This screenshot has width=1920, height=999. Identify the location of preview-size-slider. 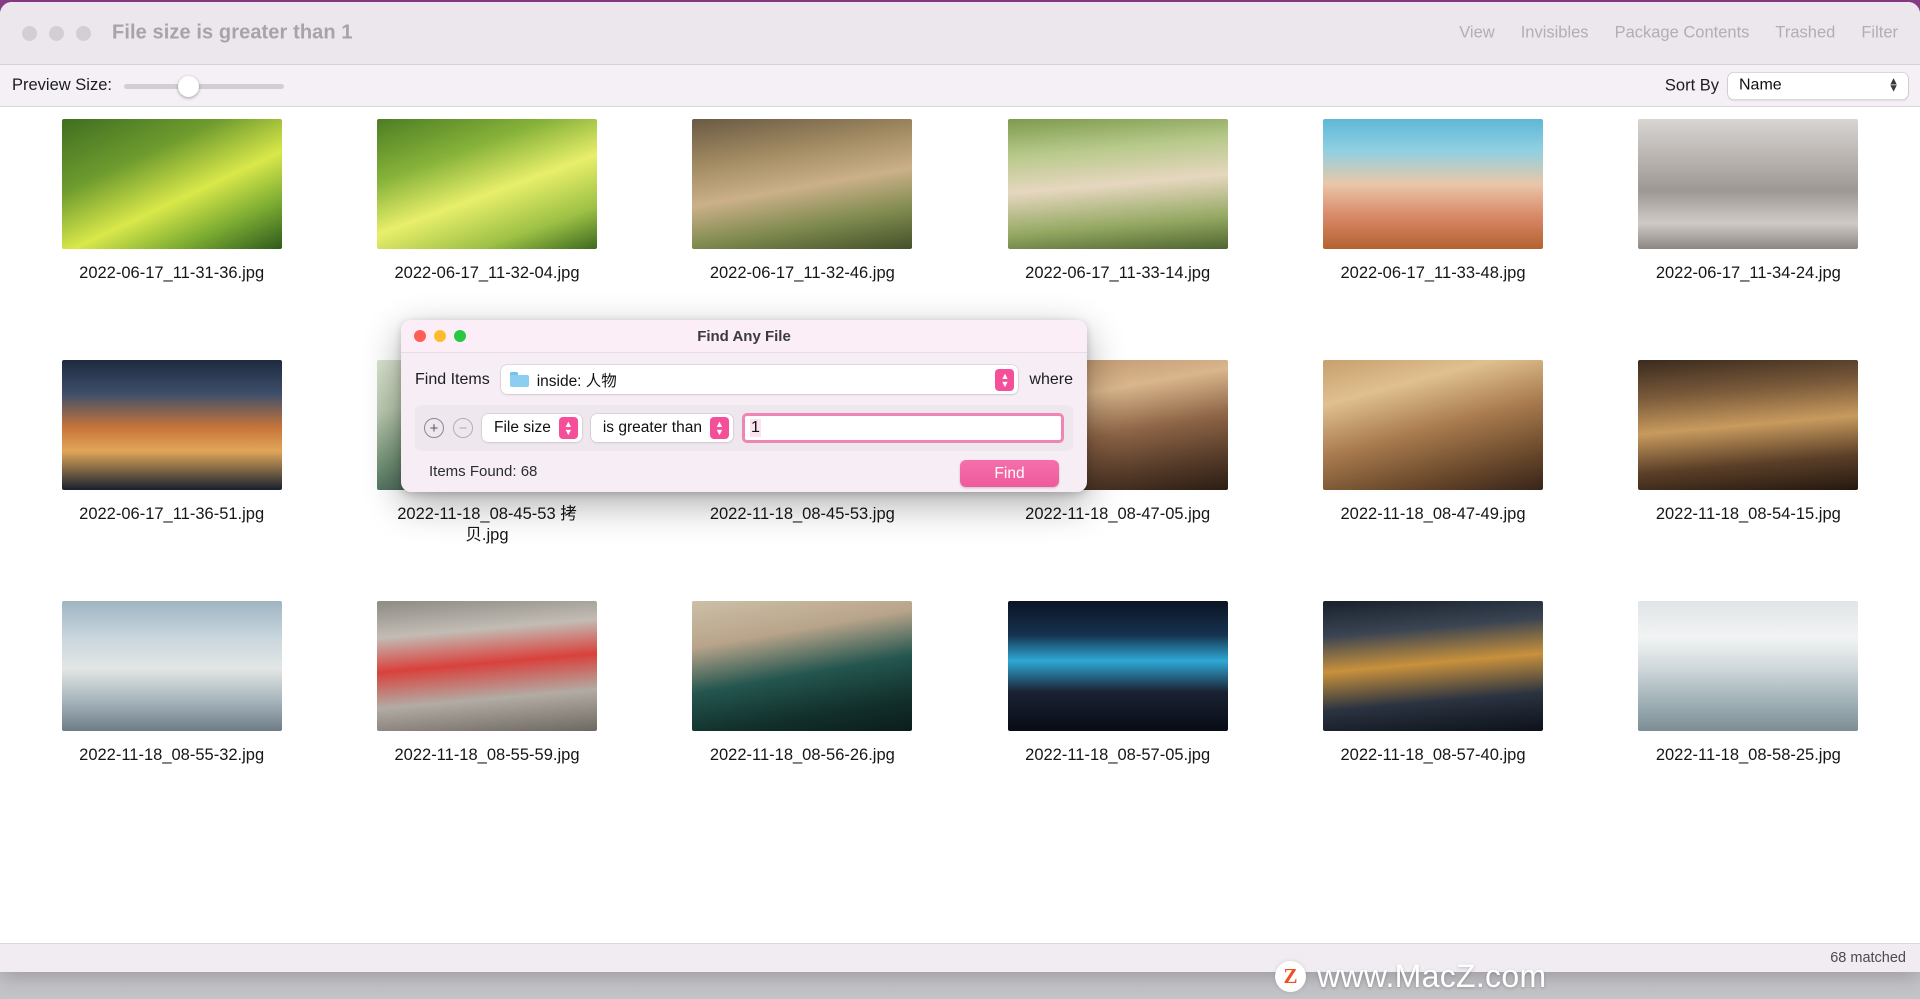
(203, 86).